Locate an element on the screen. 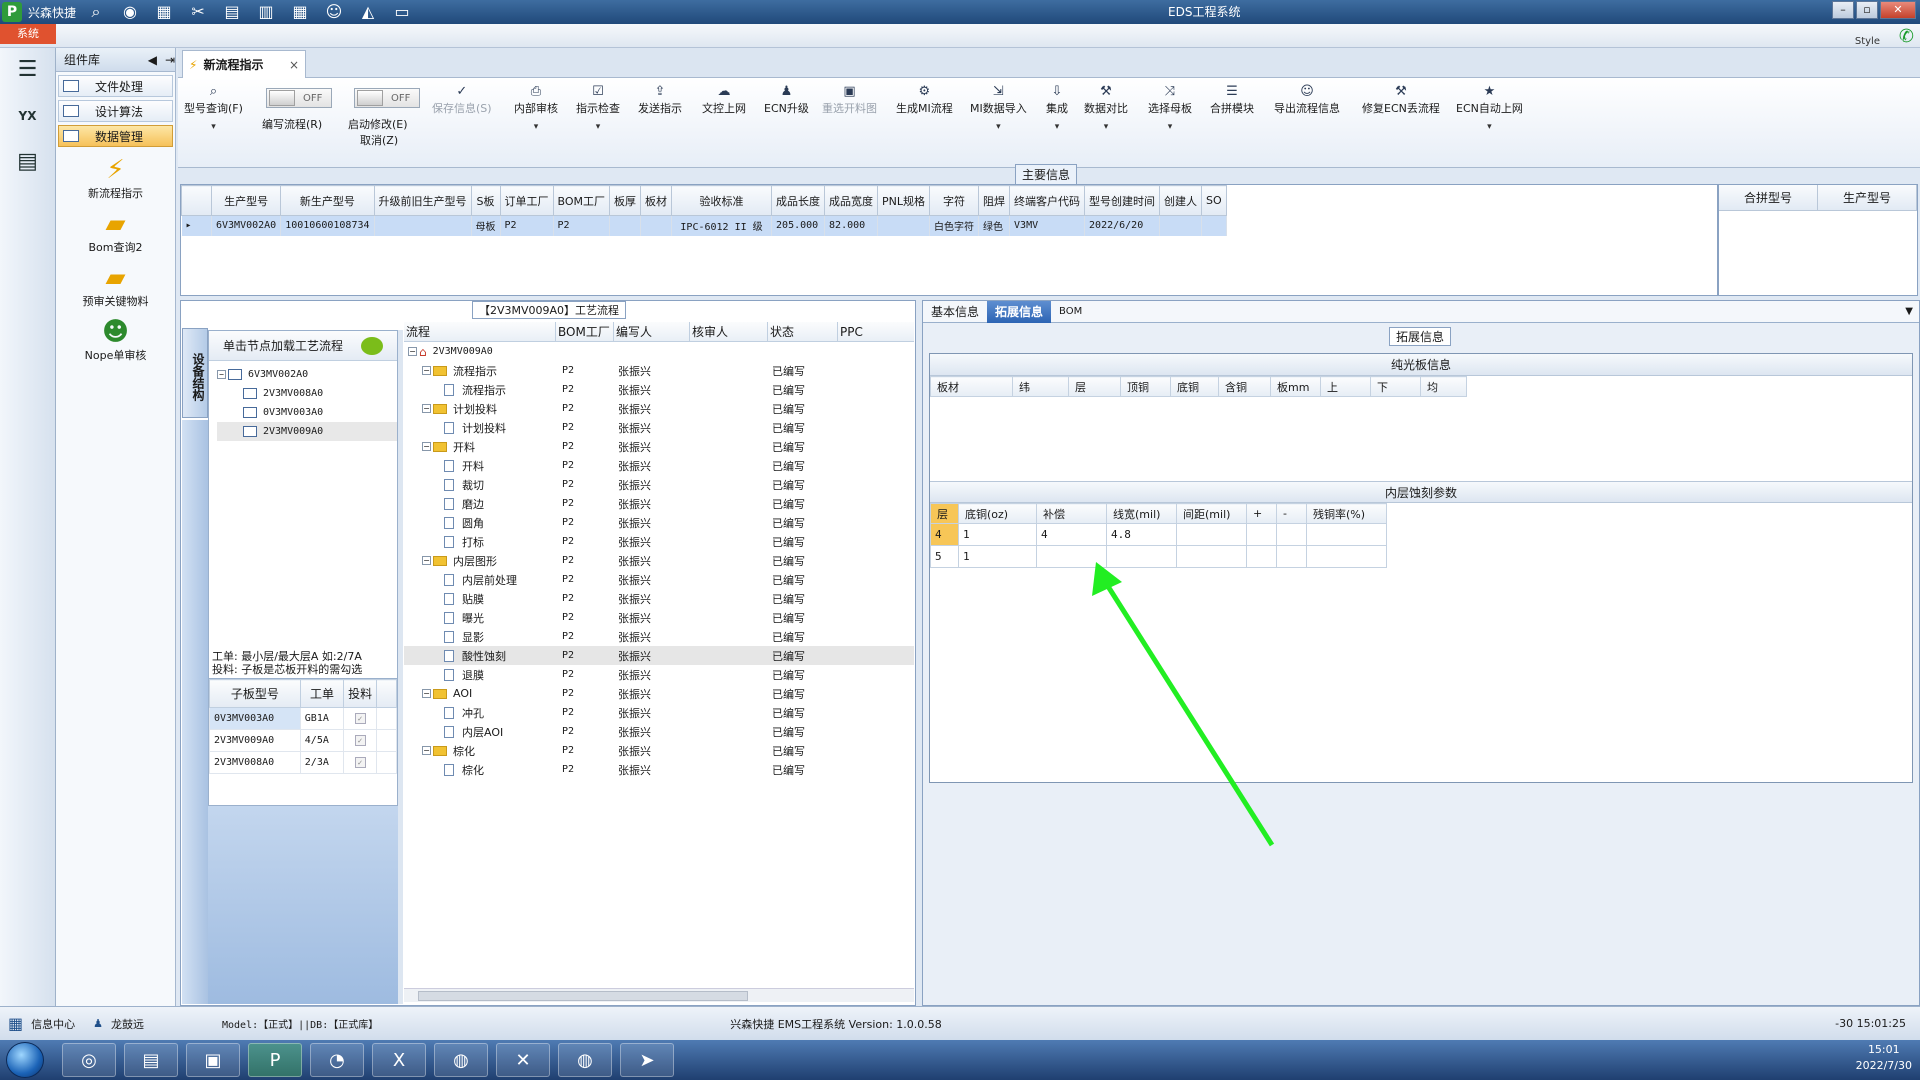 The image size is (1920, 1080). col-header: 阻焊 is located at coordinates (994, 200).